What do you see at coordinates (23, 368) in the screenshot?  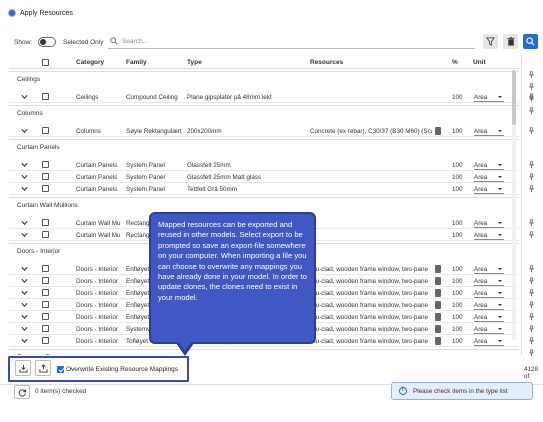 I see `export-button` at bounding box center [23, 368].